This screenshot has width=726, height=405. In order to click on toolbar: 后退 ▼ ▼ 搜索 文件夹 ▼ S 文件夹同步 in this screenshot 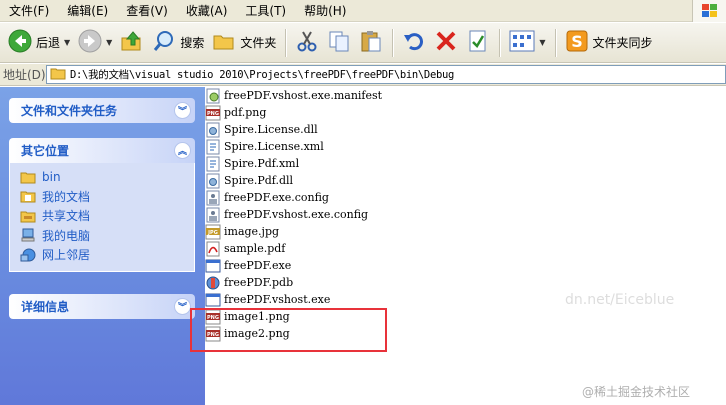, I will do `click(363, 43)`.